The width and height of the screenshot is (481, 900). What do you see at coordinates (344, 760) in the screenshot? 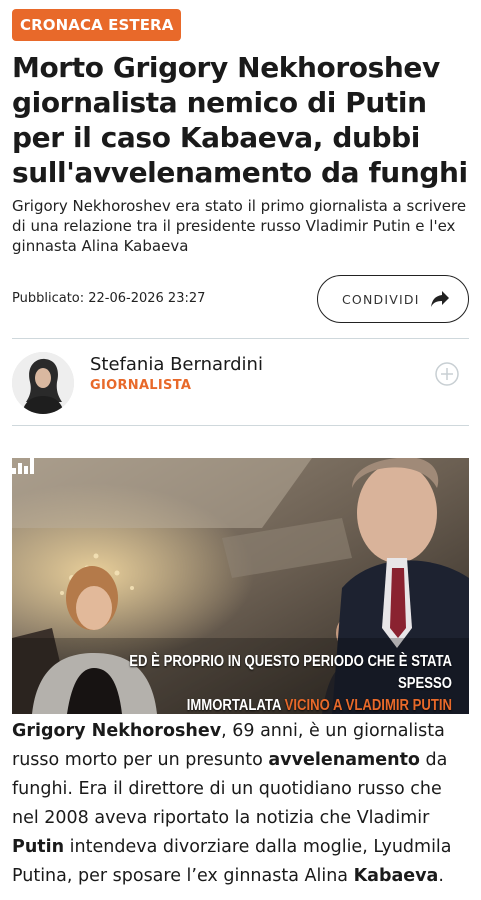
I see `keyword-avvelenamento: avvelenamento` at bounding box center [344, 760].